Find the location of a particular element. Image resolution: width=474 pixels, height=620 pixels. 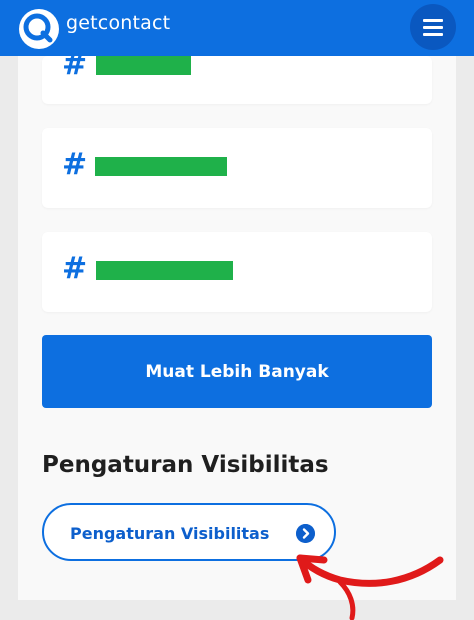

getcontact-logo-icon is located at coordinates (39, 29).